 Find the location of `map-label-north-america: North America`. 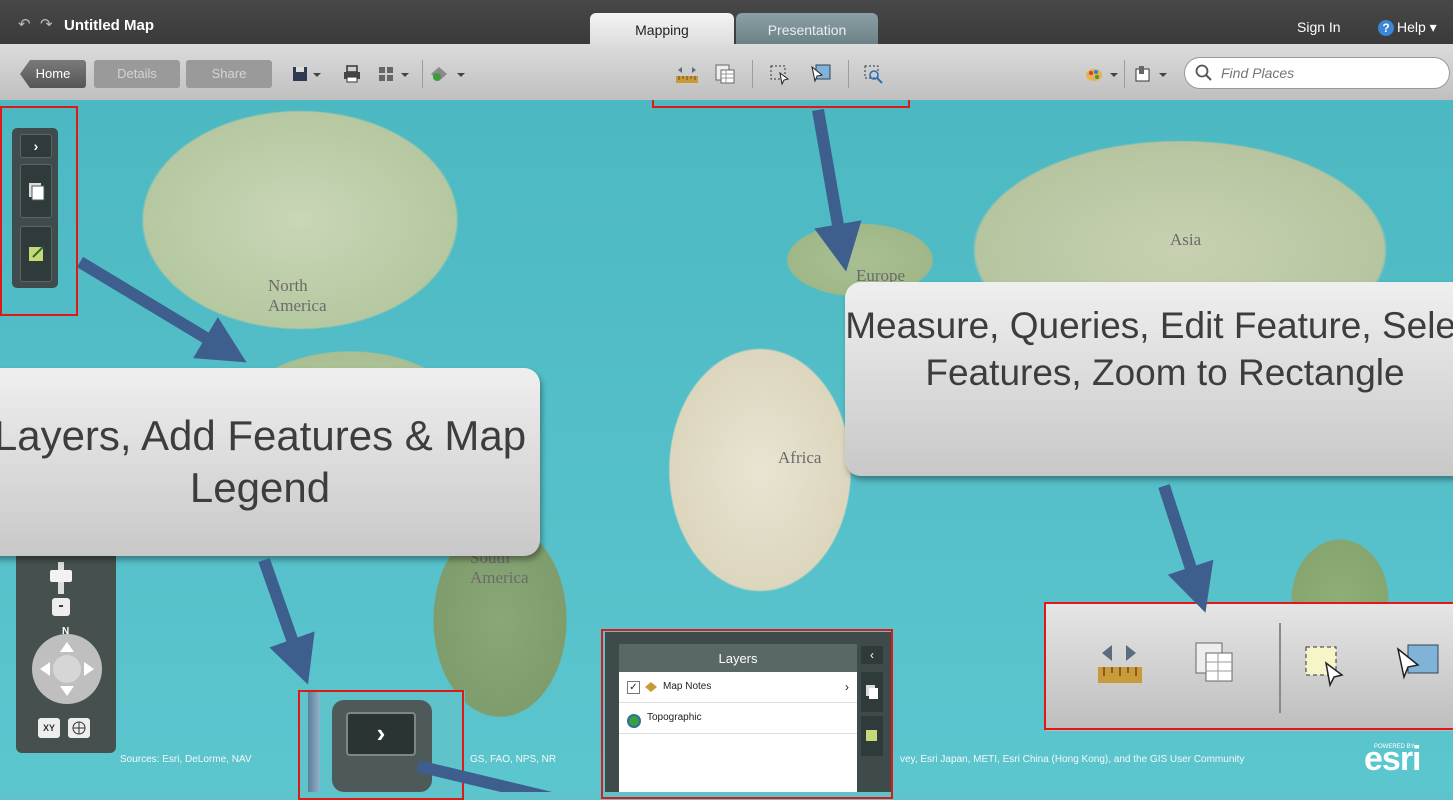

map-label-north-america: North America is located at coordinates (297, 295).